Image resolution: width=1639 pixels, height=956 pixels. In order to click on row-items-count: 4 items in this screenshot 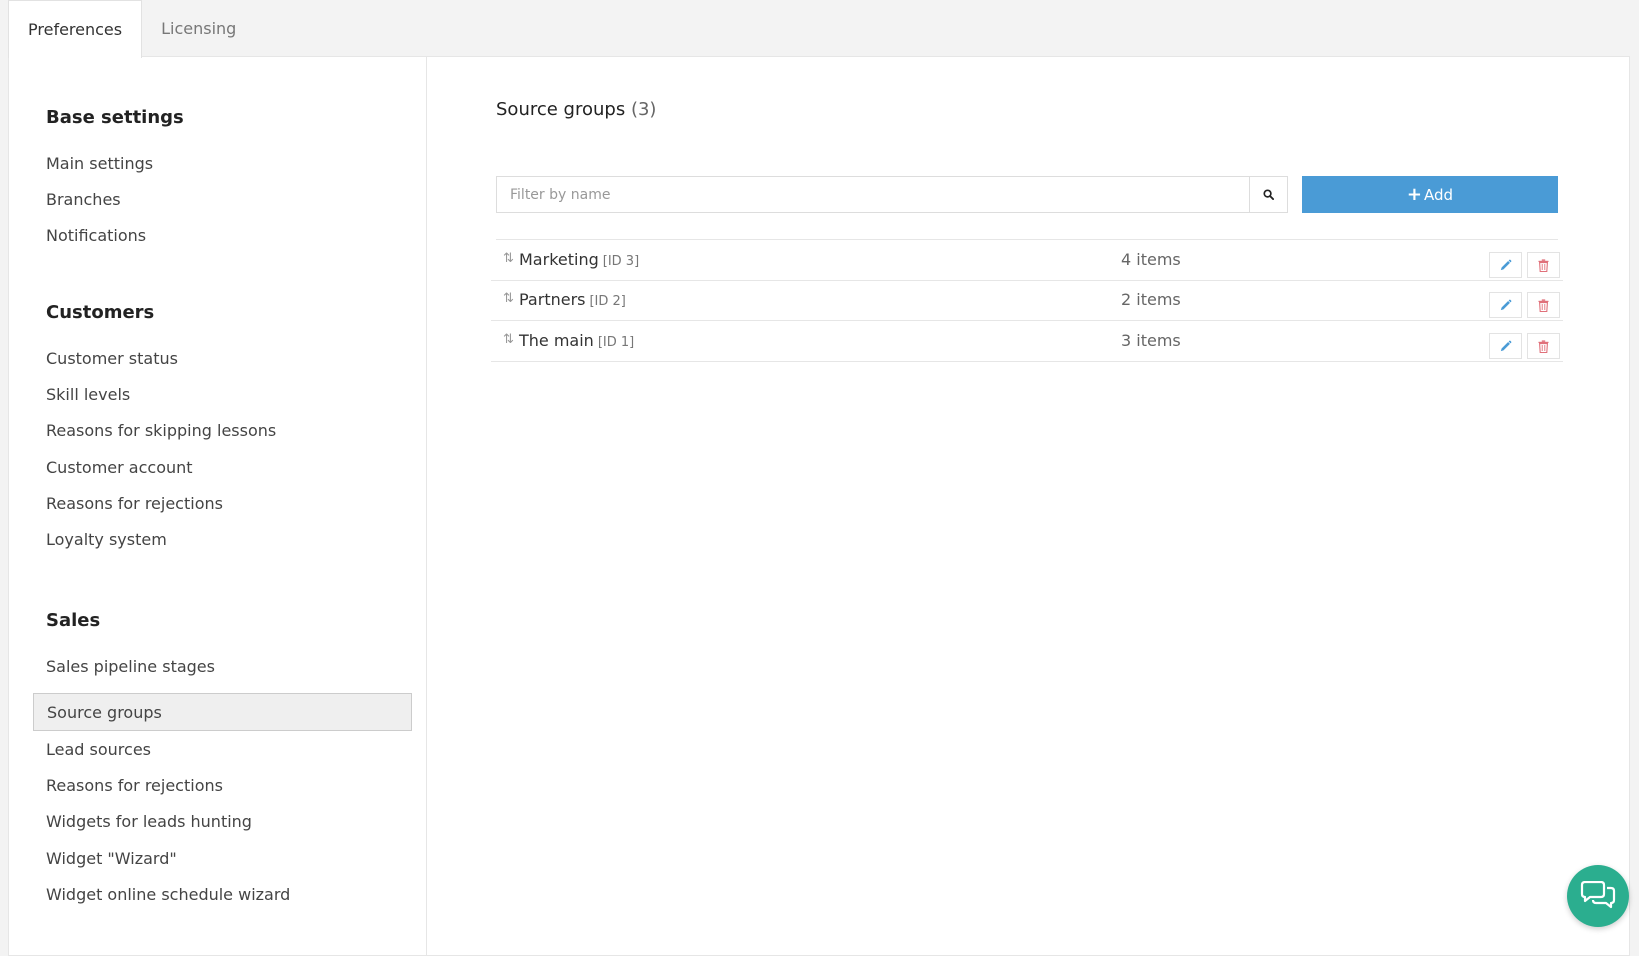, I will do `click(1151, 259)`.